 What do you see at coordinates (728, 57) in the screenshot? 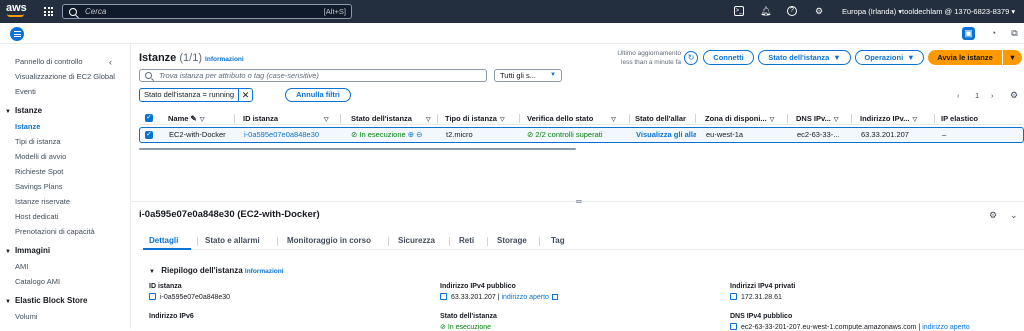
I see `connect-button: Connetti` at bounding box center [728, 57].